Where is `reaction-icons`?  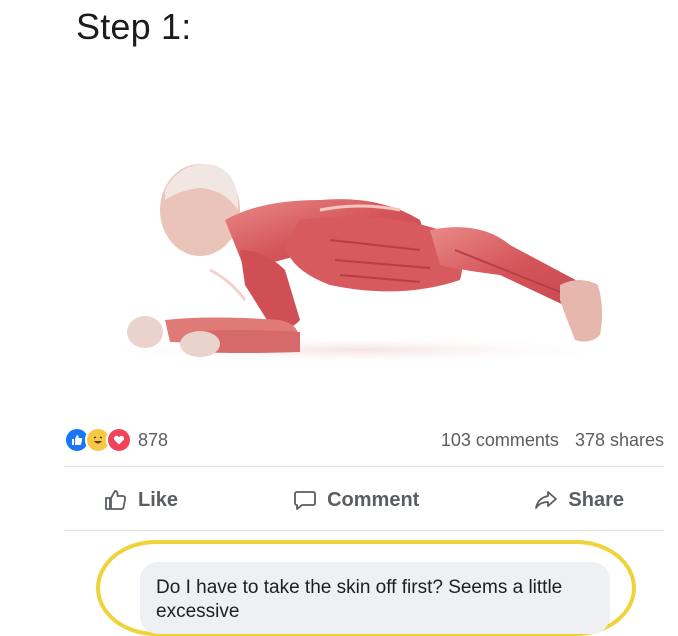 reaction-icons is located at coordinates (98, 440).